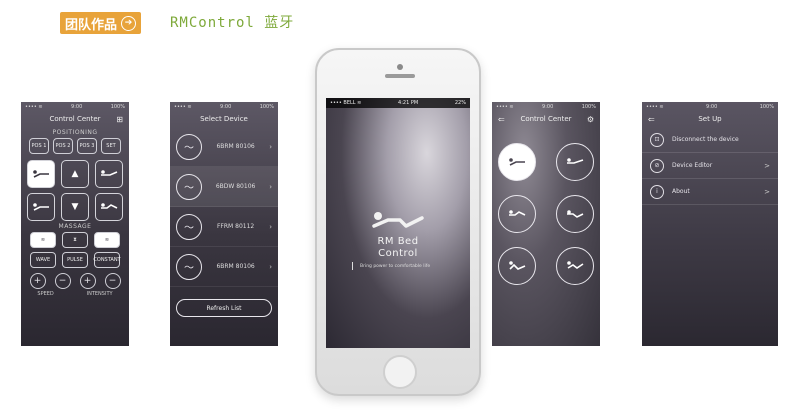 The image size is (800, 412). I want to click on zero-gravity-icon, so click(575, 266).